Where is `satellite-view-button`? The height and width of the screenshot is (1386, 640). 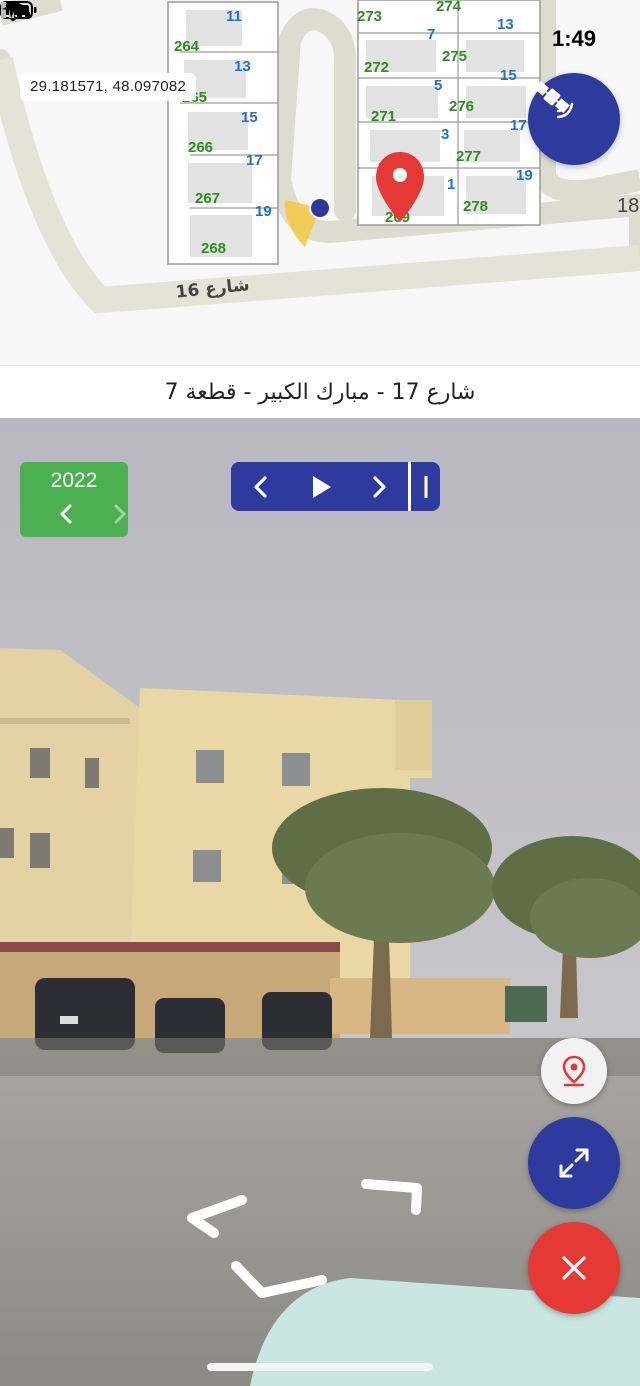
satellite-view-button is located at coordinates (574, 119).